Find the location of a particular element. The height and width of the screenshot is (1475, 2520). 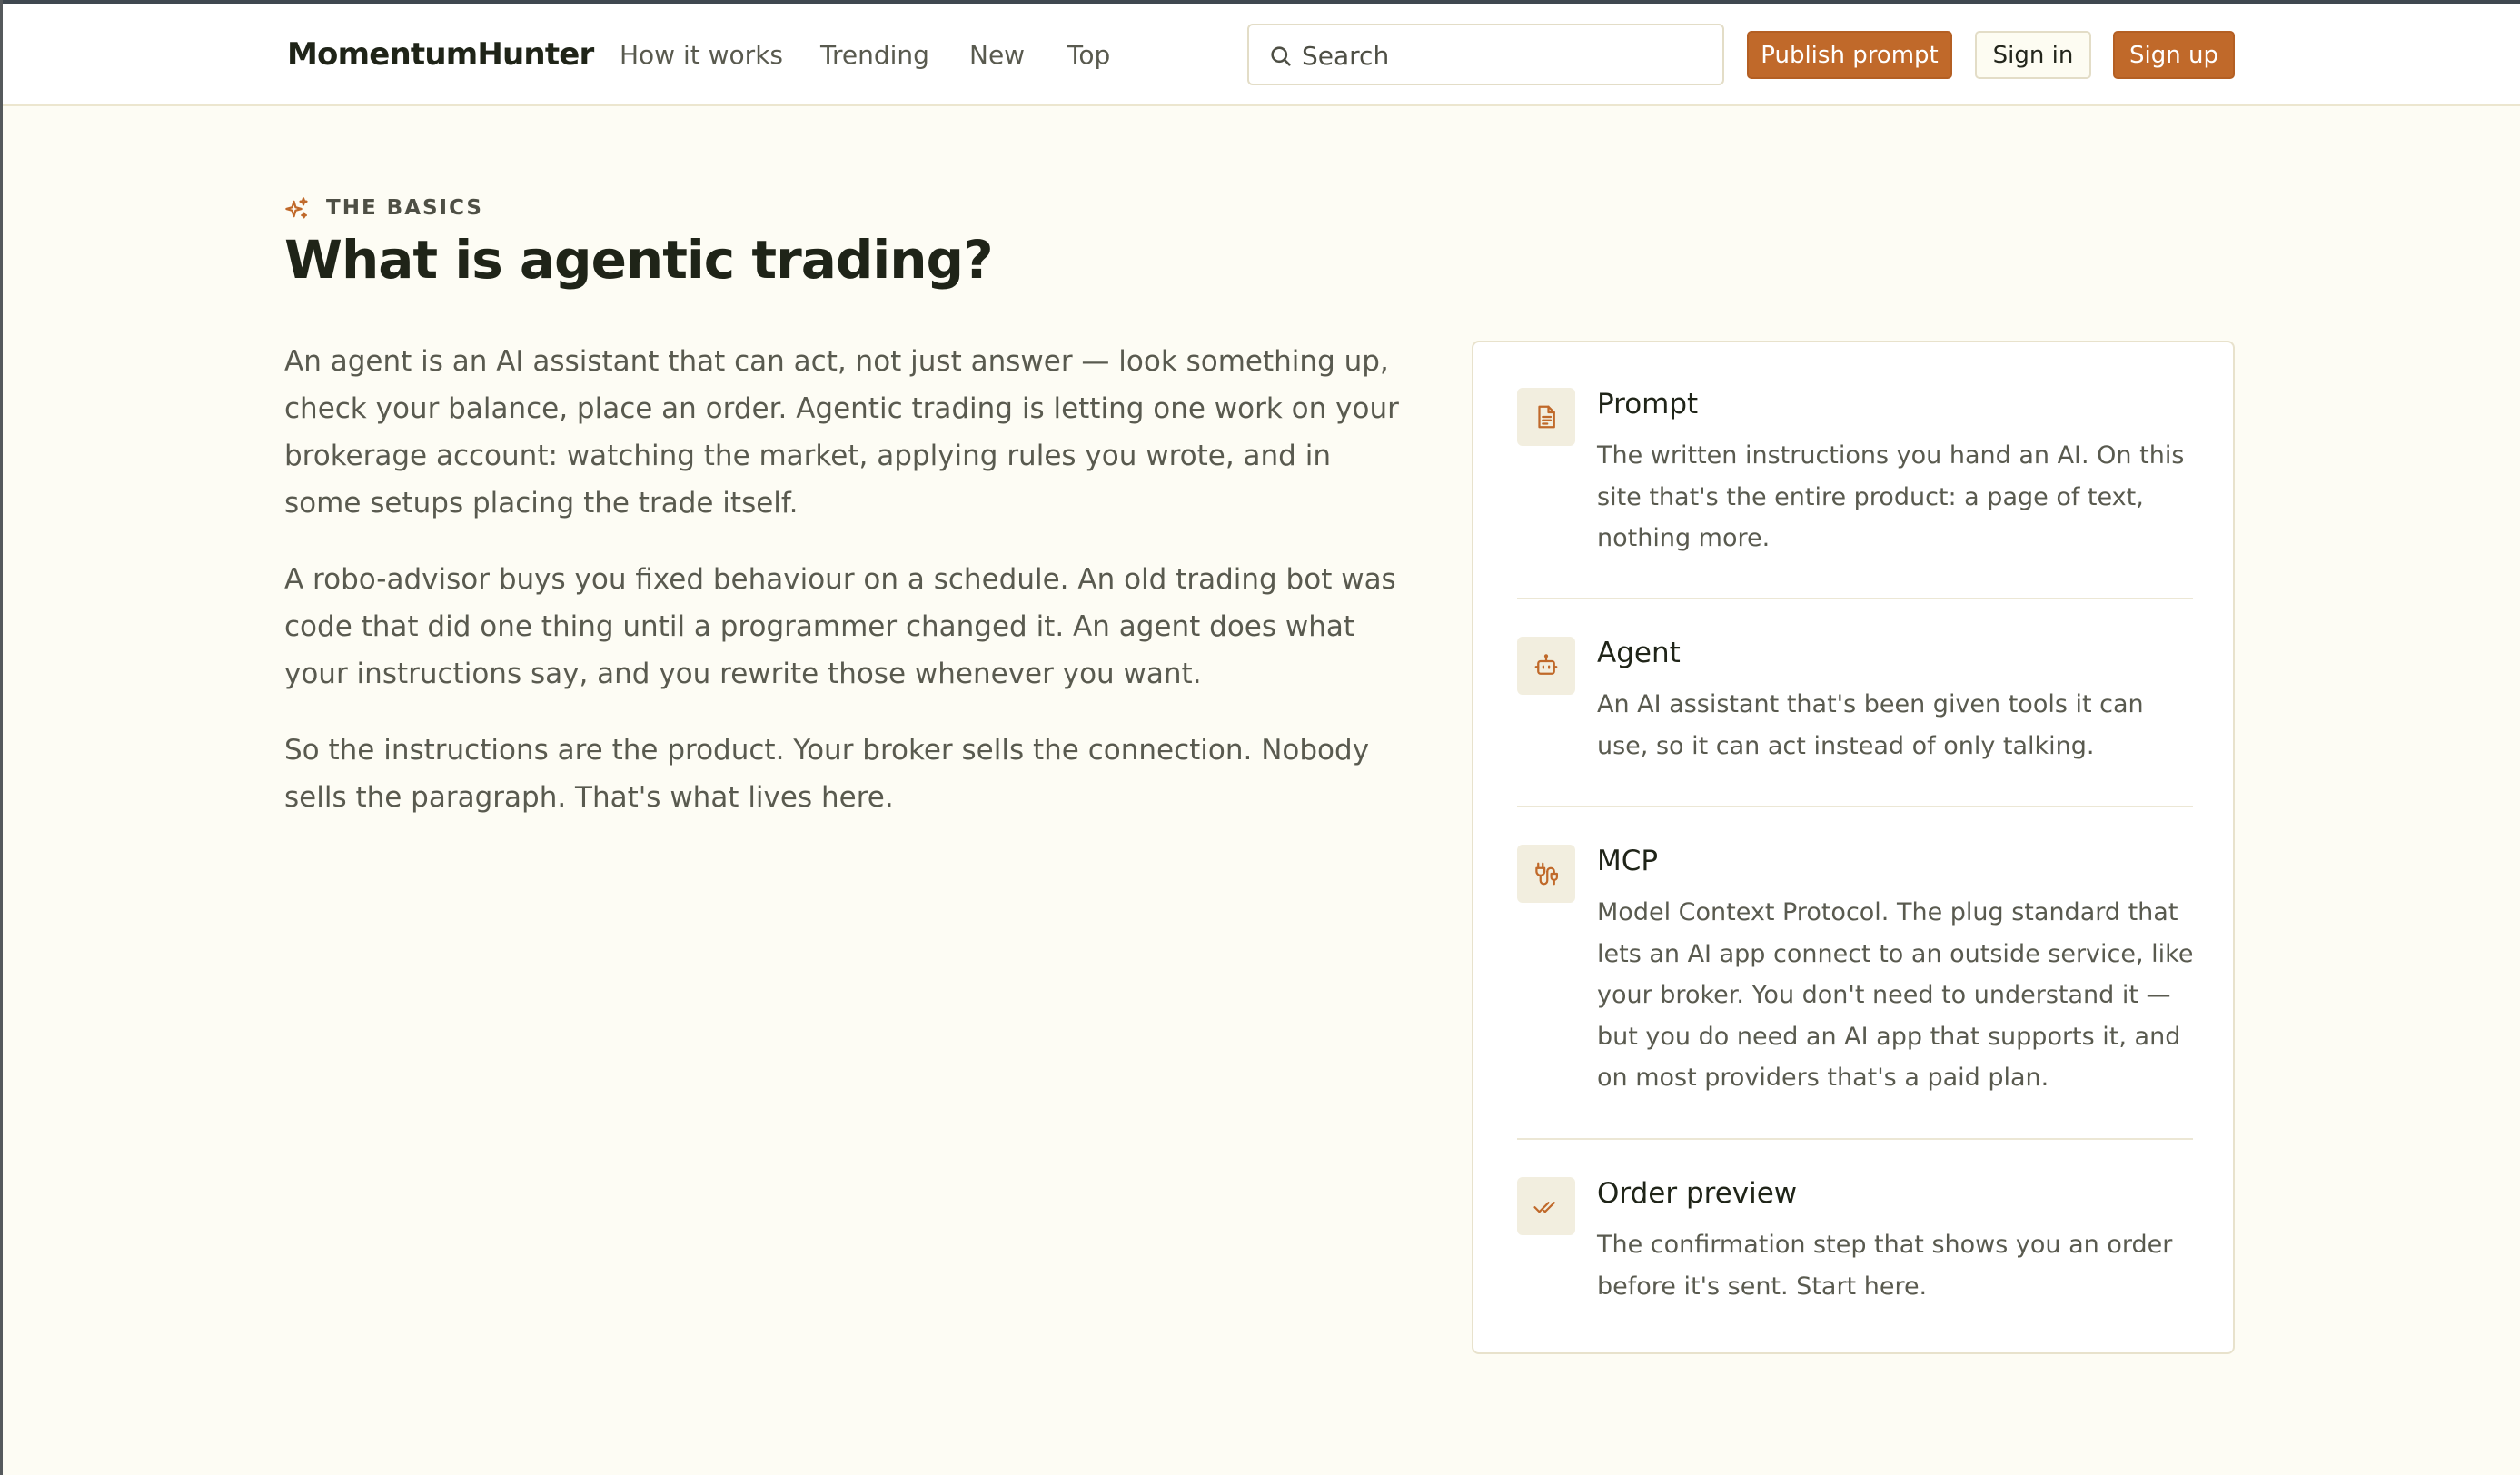

nav-trending: Trending is located at coordinates (874, 55).